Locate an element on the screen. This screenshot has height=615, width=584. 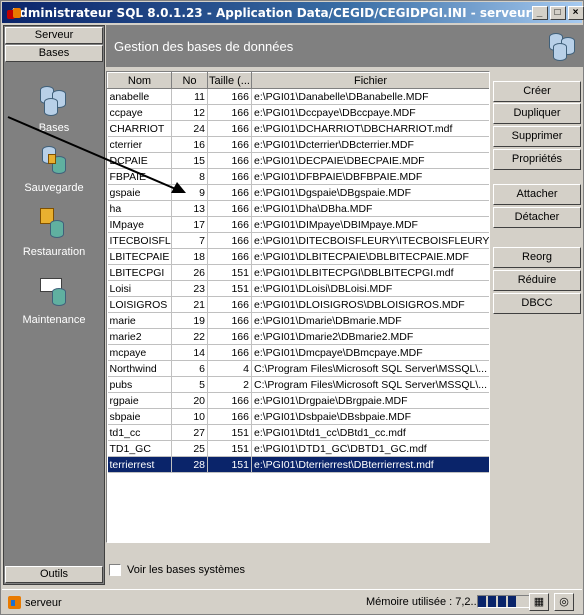
table-row: Loisi 23 151 e:\PGI01\DLoisi\DBLoisi.MDF is located at coordinates (298, 288).